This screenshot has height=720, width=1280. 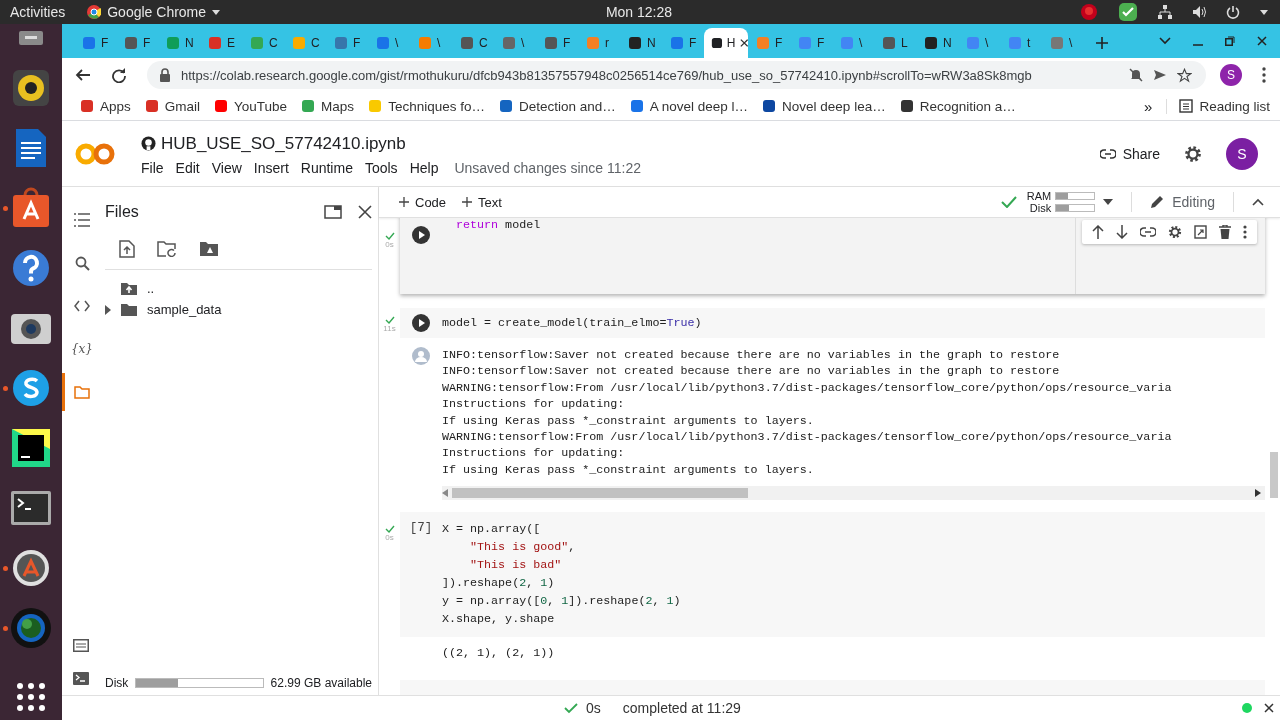 What do you see at coordinates (1231, 75) in the screenshot?
I see `profile-avatar: S` at bounding box center [1231, 75].